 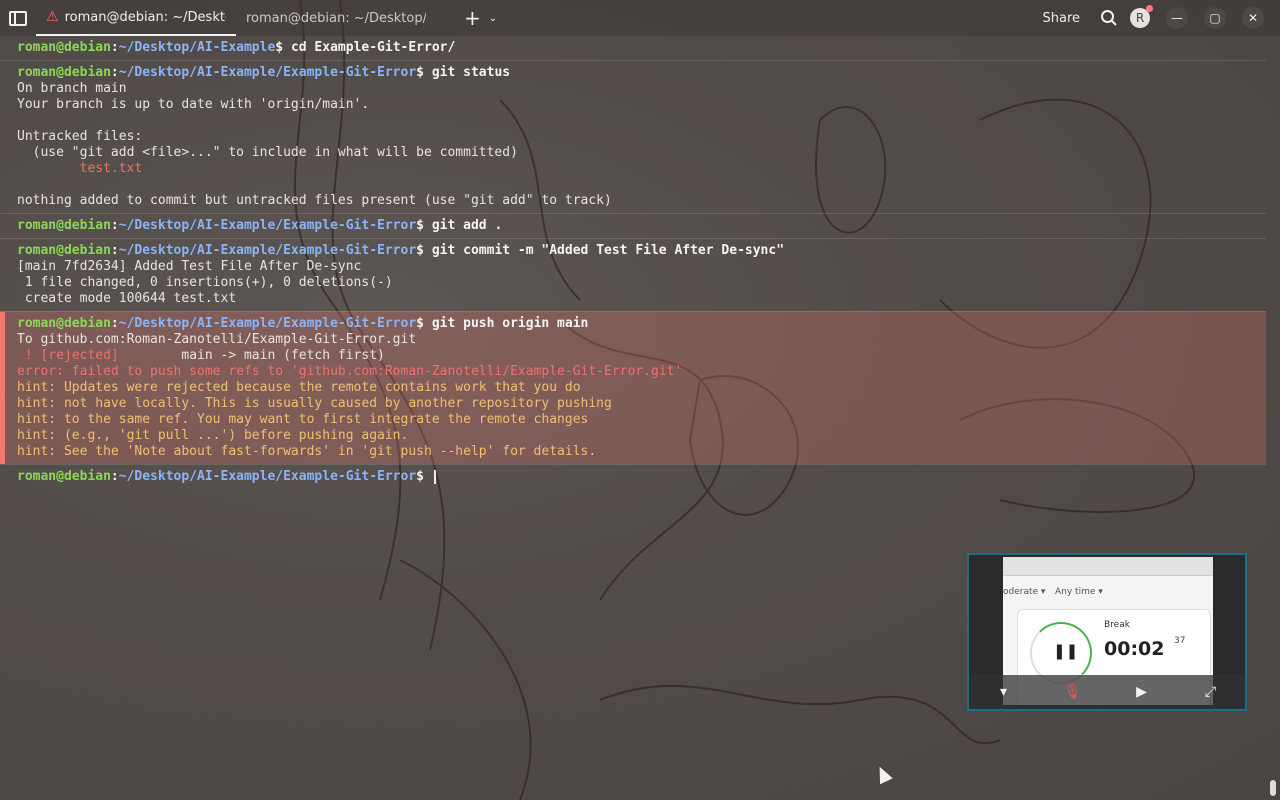 I want to click on expand-icon: ⤢, so click(x=1211, y=692).